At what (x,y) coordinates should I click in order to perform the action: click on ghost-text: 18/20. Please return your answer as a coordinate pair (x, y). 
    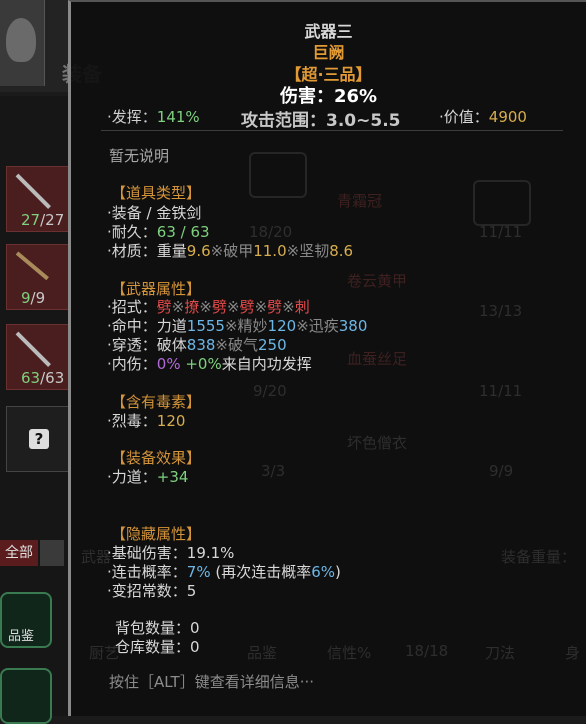
    Looking at the image, I should click on (271, 232).